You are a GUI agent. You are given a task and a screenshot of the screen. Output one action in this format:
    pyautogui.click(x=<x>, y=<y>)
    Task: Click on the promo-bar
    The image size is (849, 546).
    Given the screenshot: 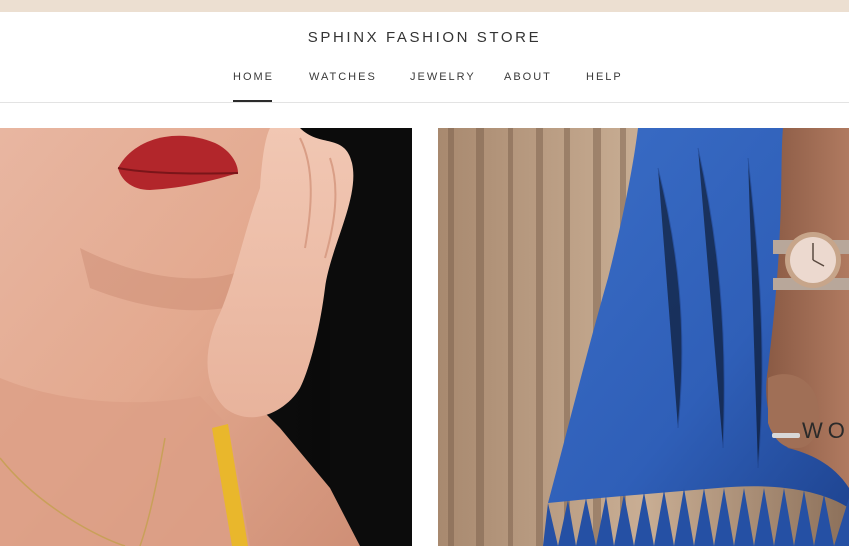 What is the action you would take?
    pyautogui.click(x=424, y=6)
    